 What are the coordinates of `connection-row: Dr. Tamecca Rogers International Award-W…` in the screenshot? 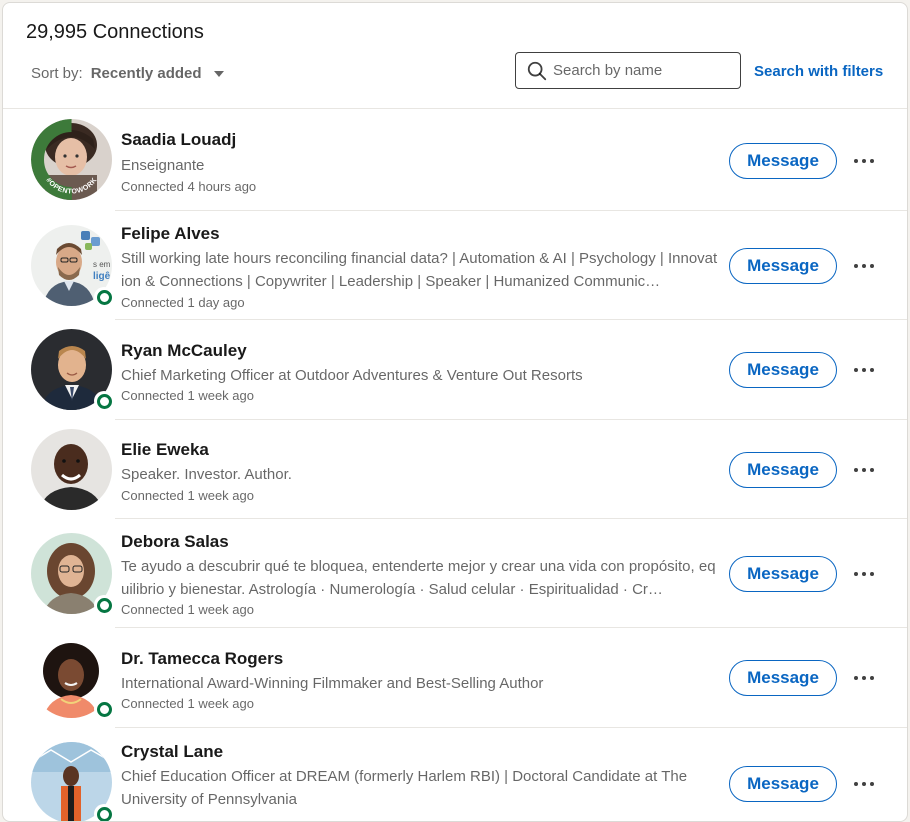 It's located at (455, 678).